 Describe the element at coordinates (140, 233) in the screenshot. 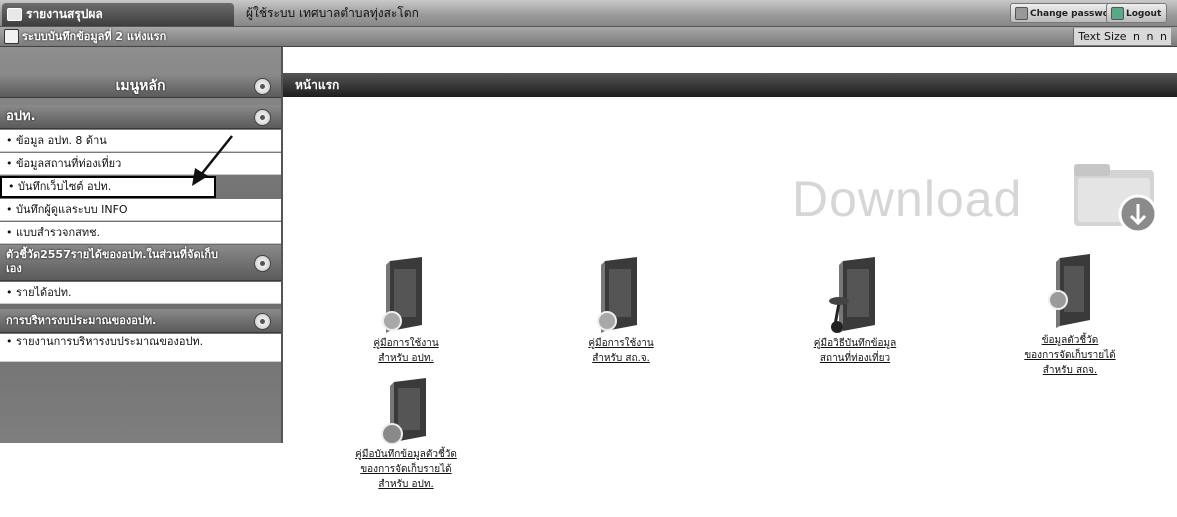

I see `sidebar-item-nbtc-survey: • แบบสำรวจกสทช.` at that location.